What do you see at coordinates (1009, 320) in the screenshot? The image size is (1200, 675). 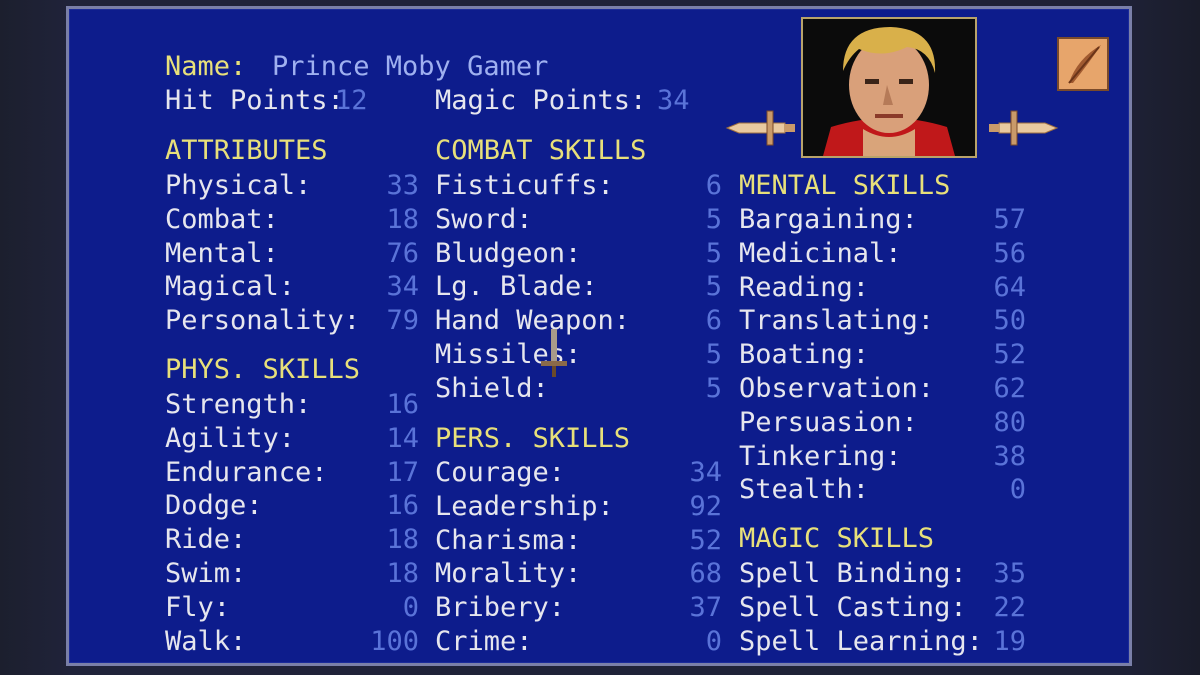 I see `mental-skills-value: 50` at bounding box center [1009, 320].